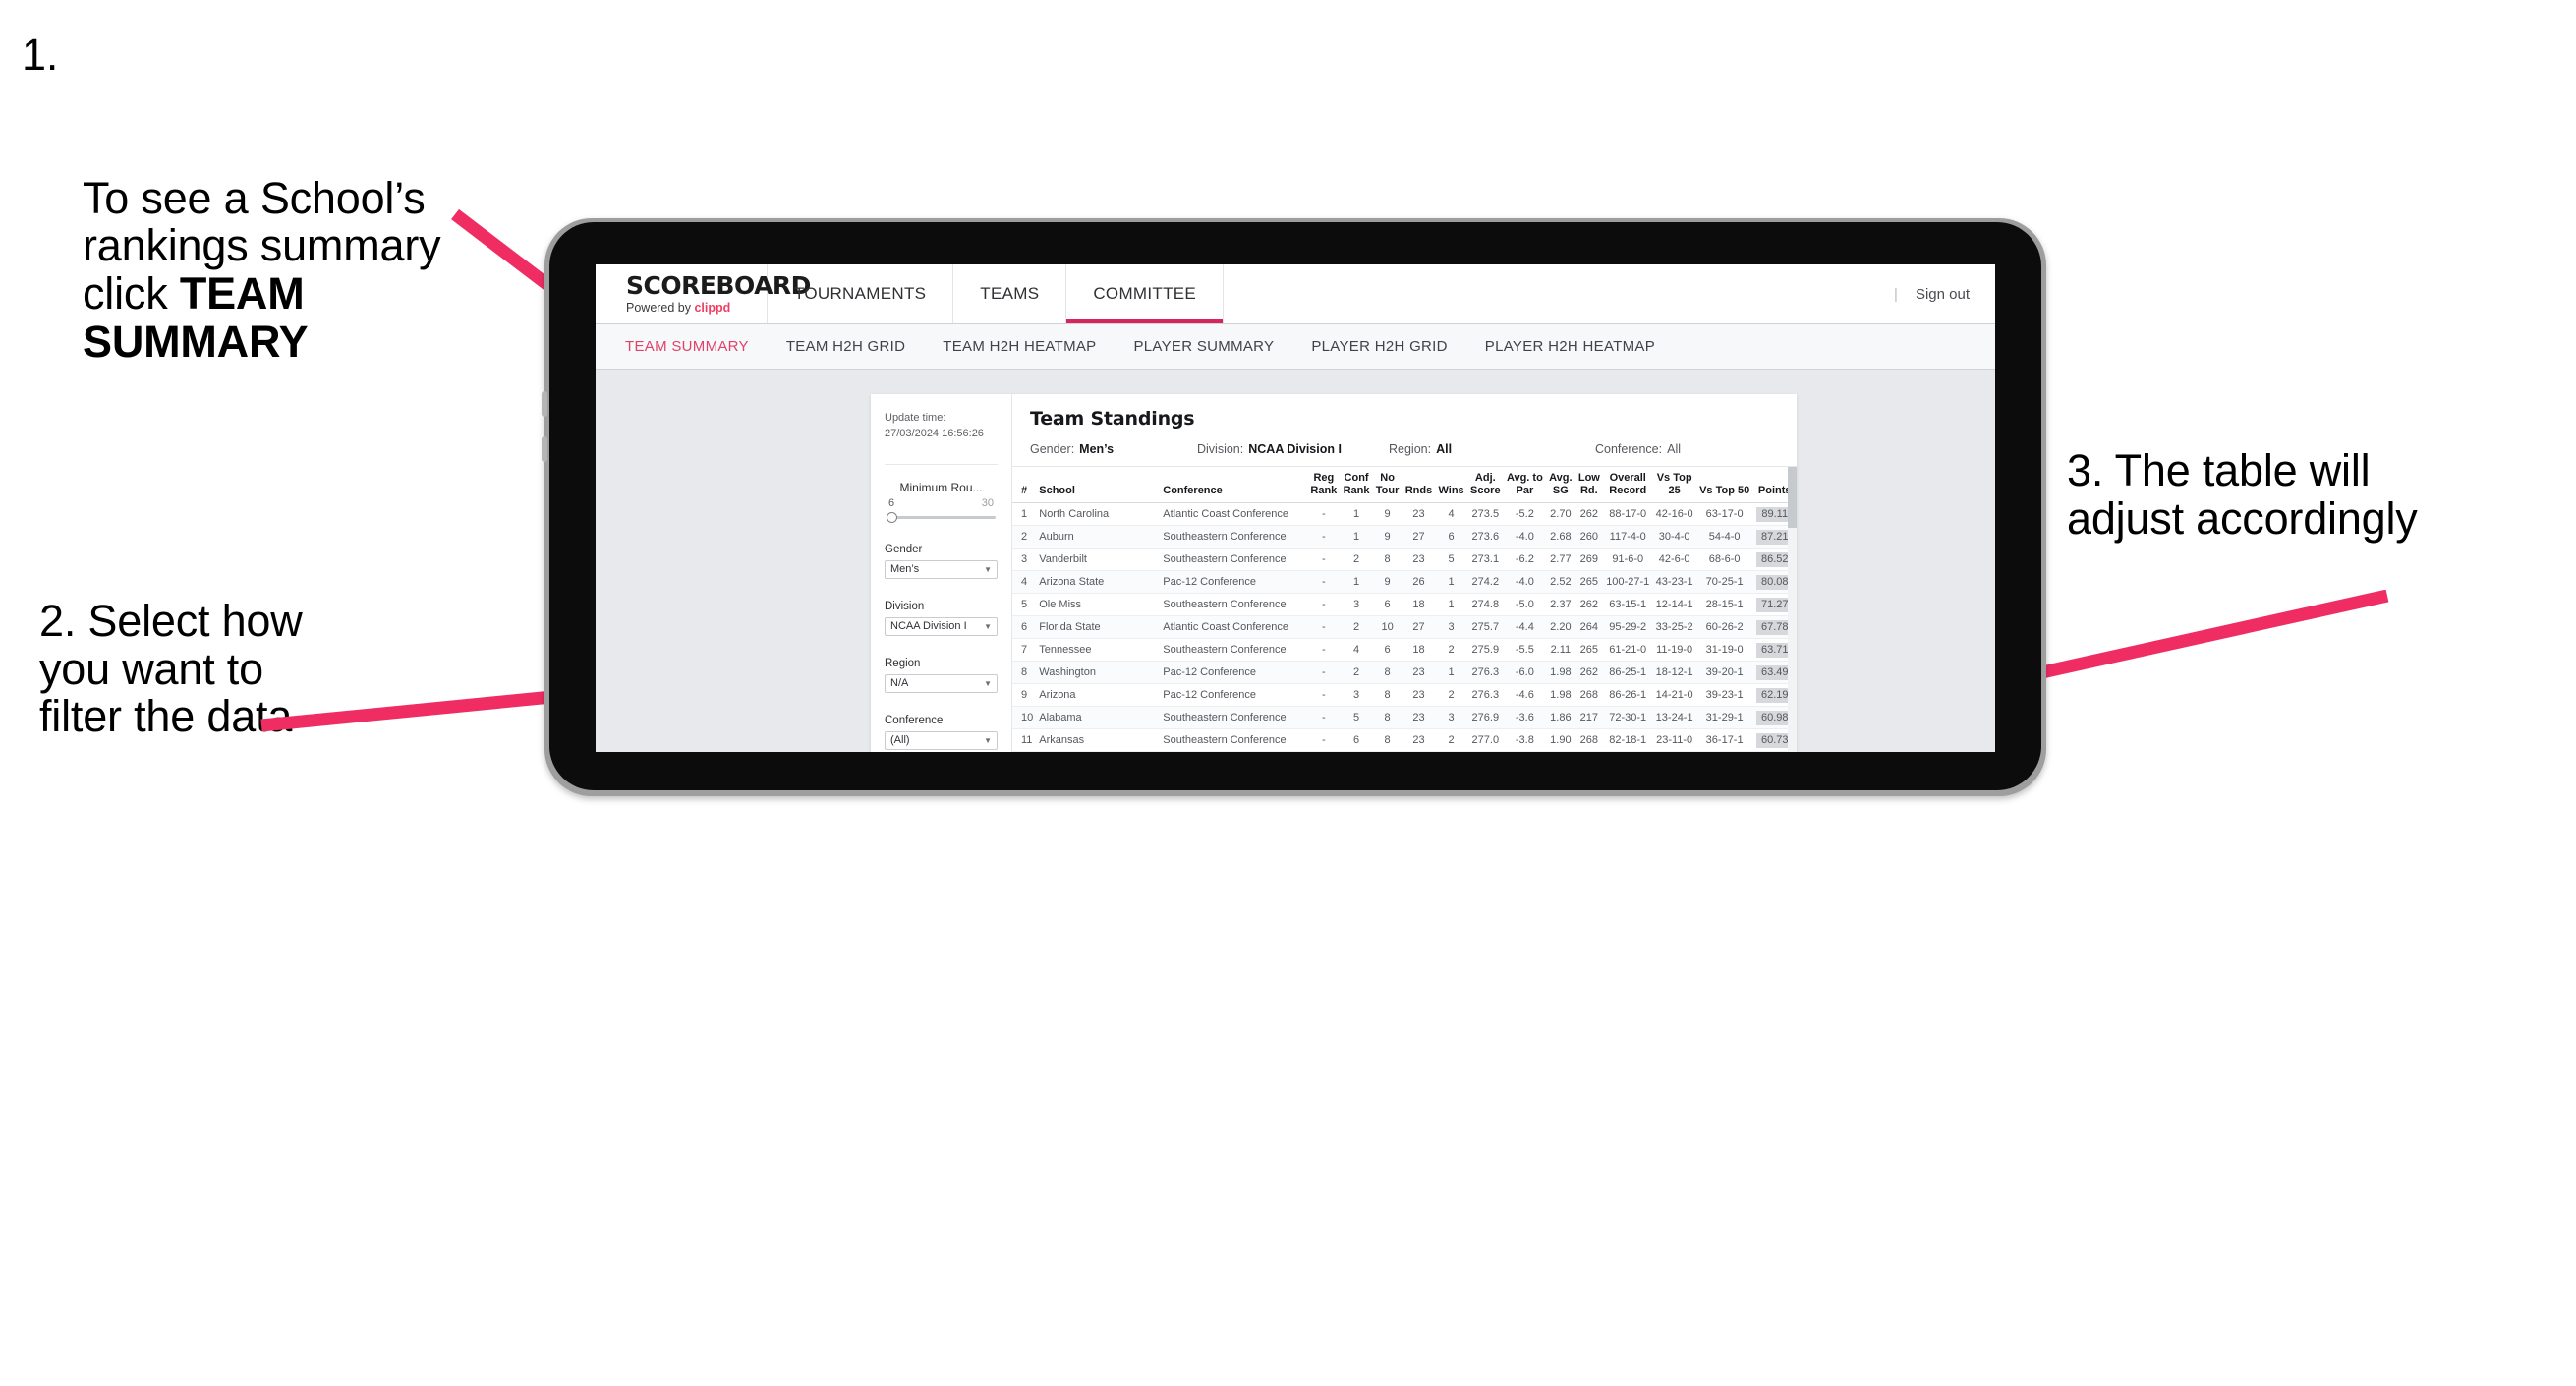 This screenshot has width=2576, height=1386. I want to click on nav-label: COMMITTEE, so click(1145, 293).